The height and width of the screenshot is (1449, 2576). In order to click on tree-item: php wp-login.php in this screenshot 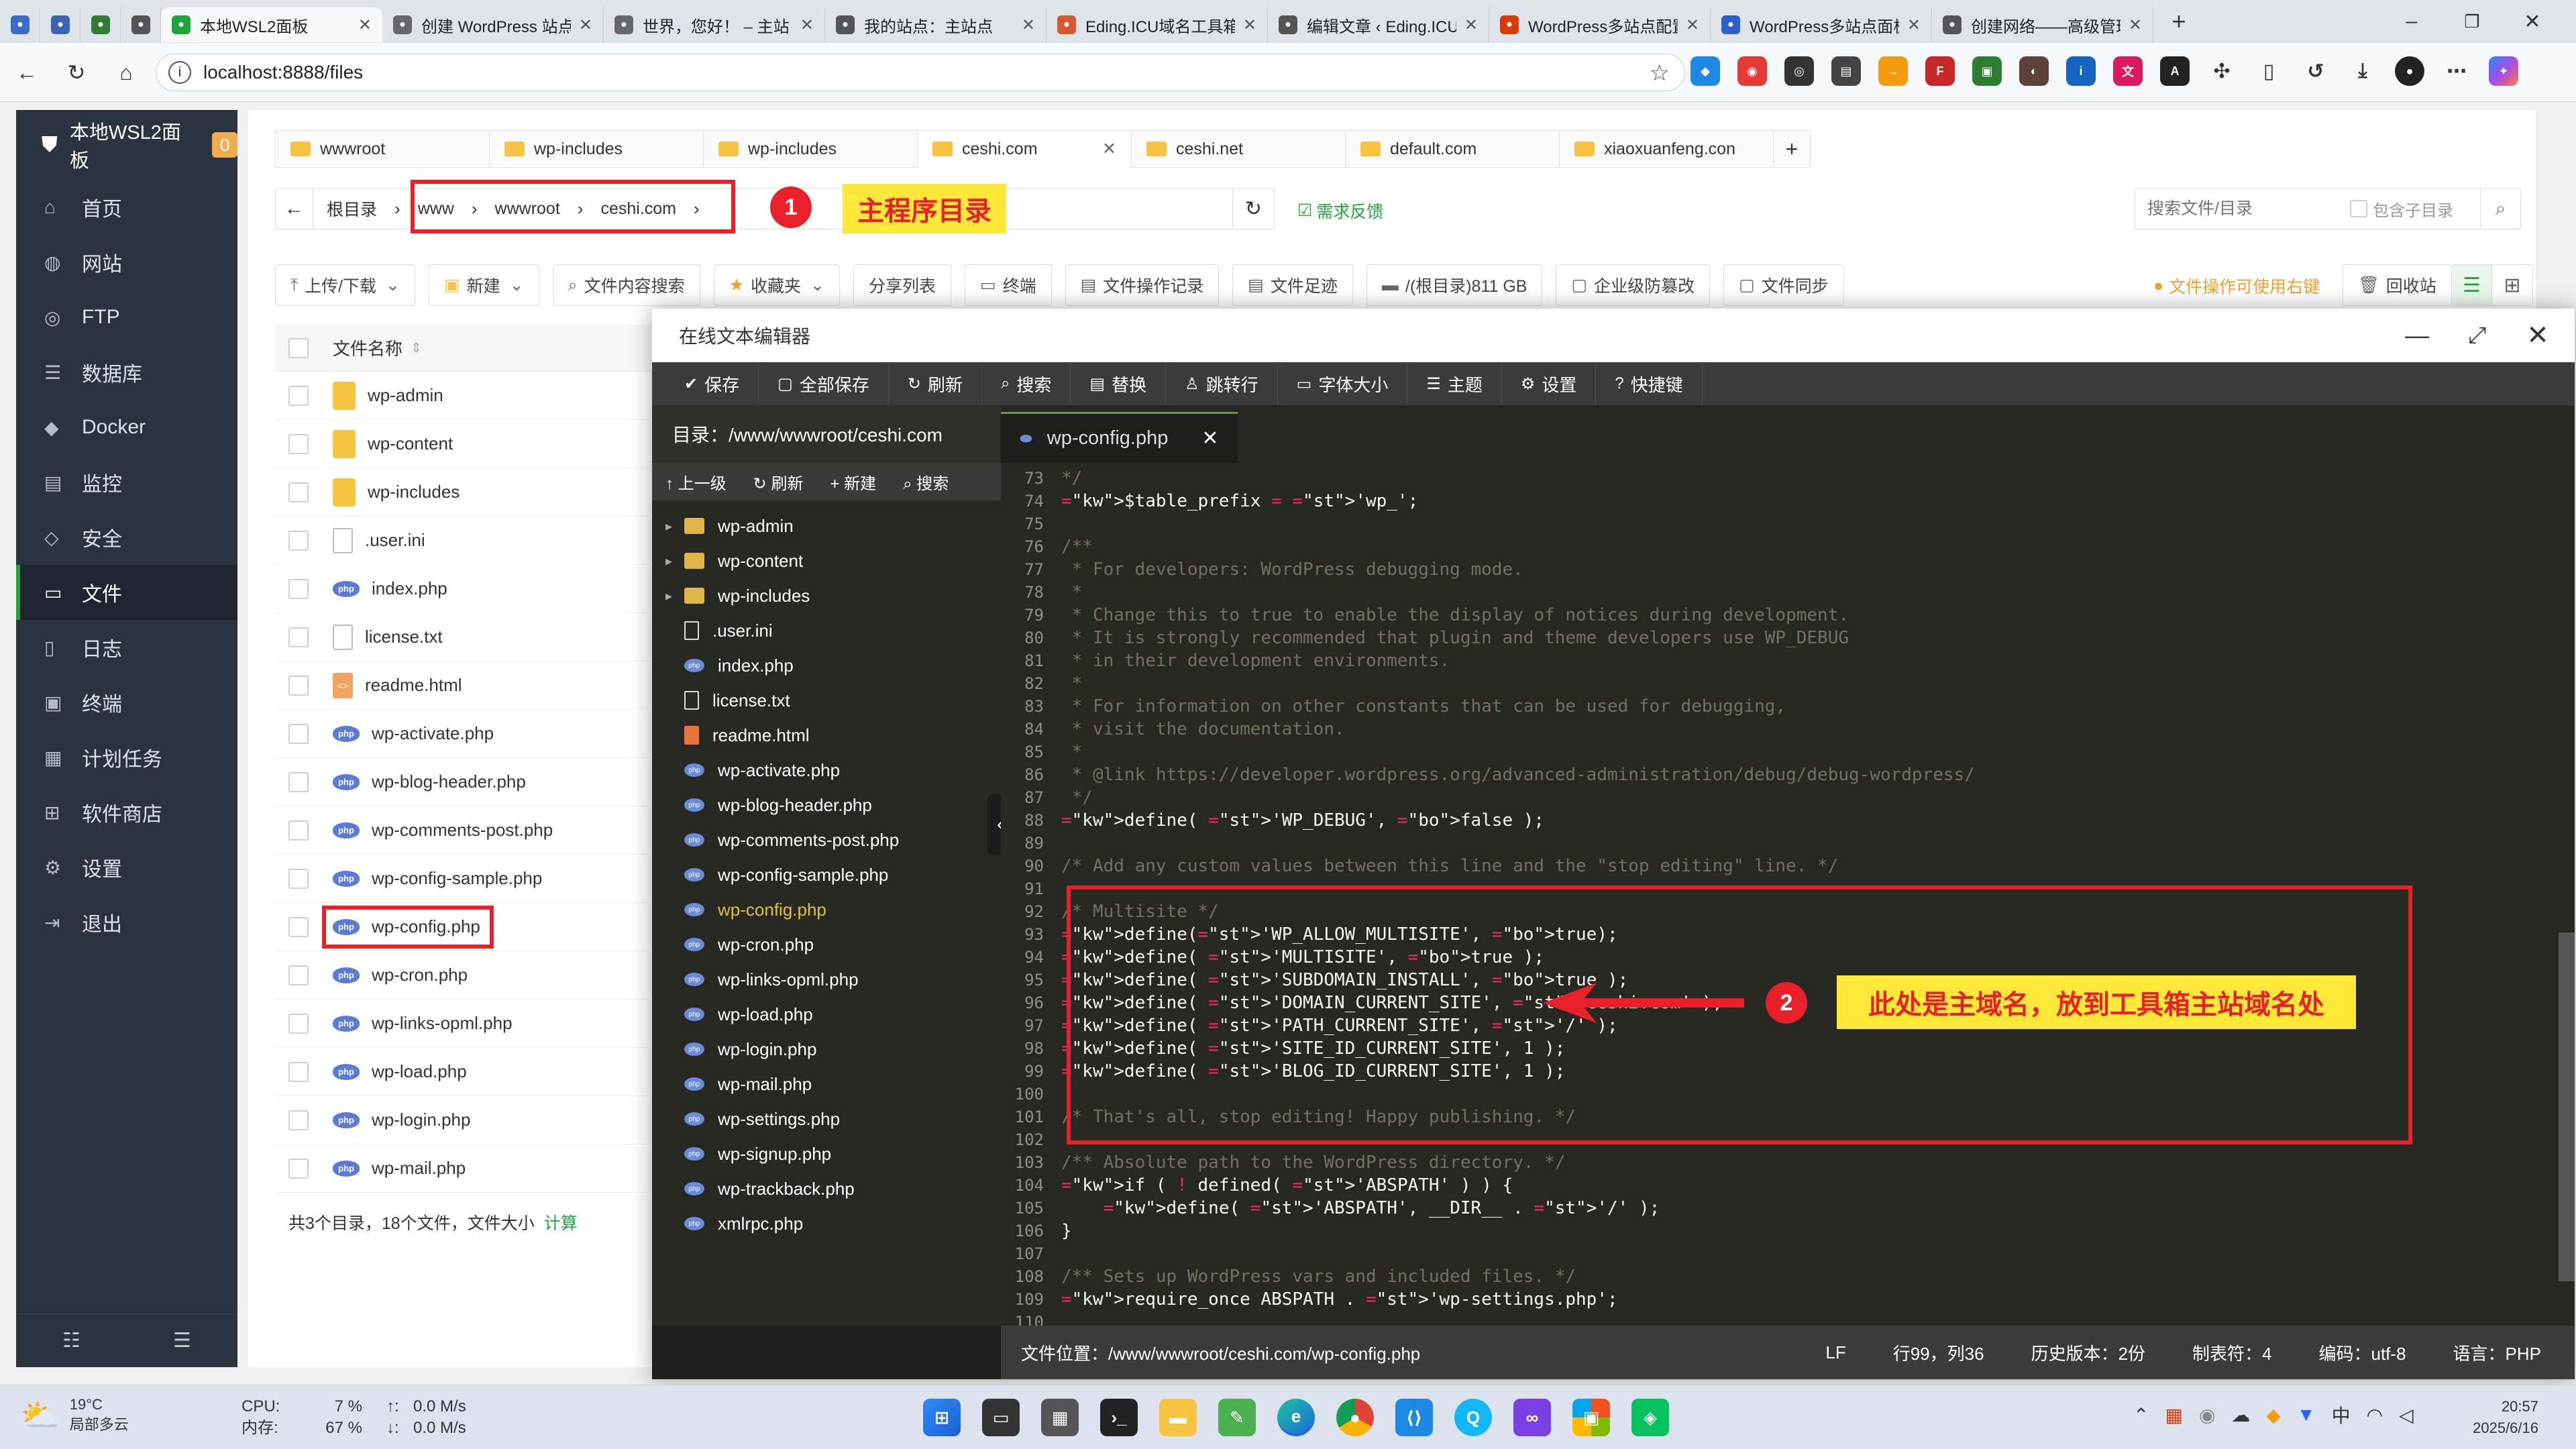, I will do `click(826, 1049)`.